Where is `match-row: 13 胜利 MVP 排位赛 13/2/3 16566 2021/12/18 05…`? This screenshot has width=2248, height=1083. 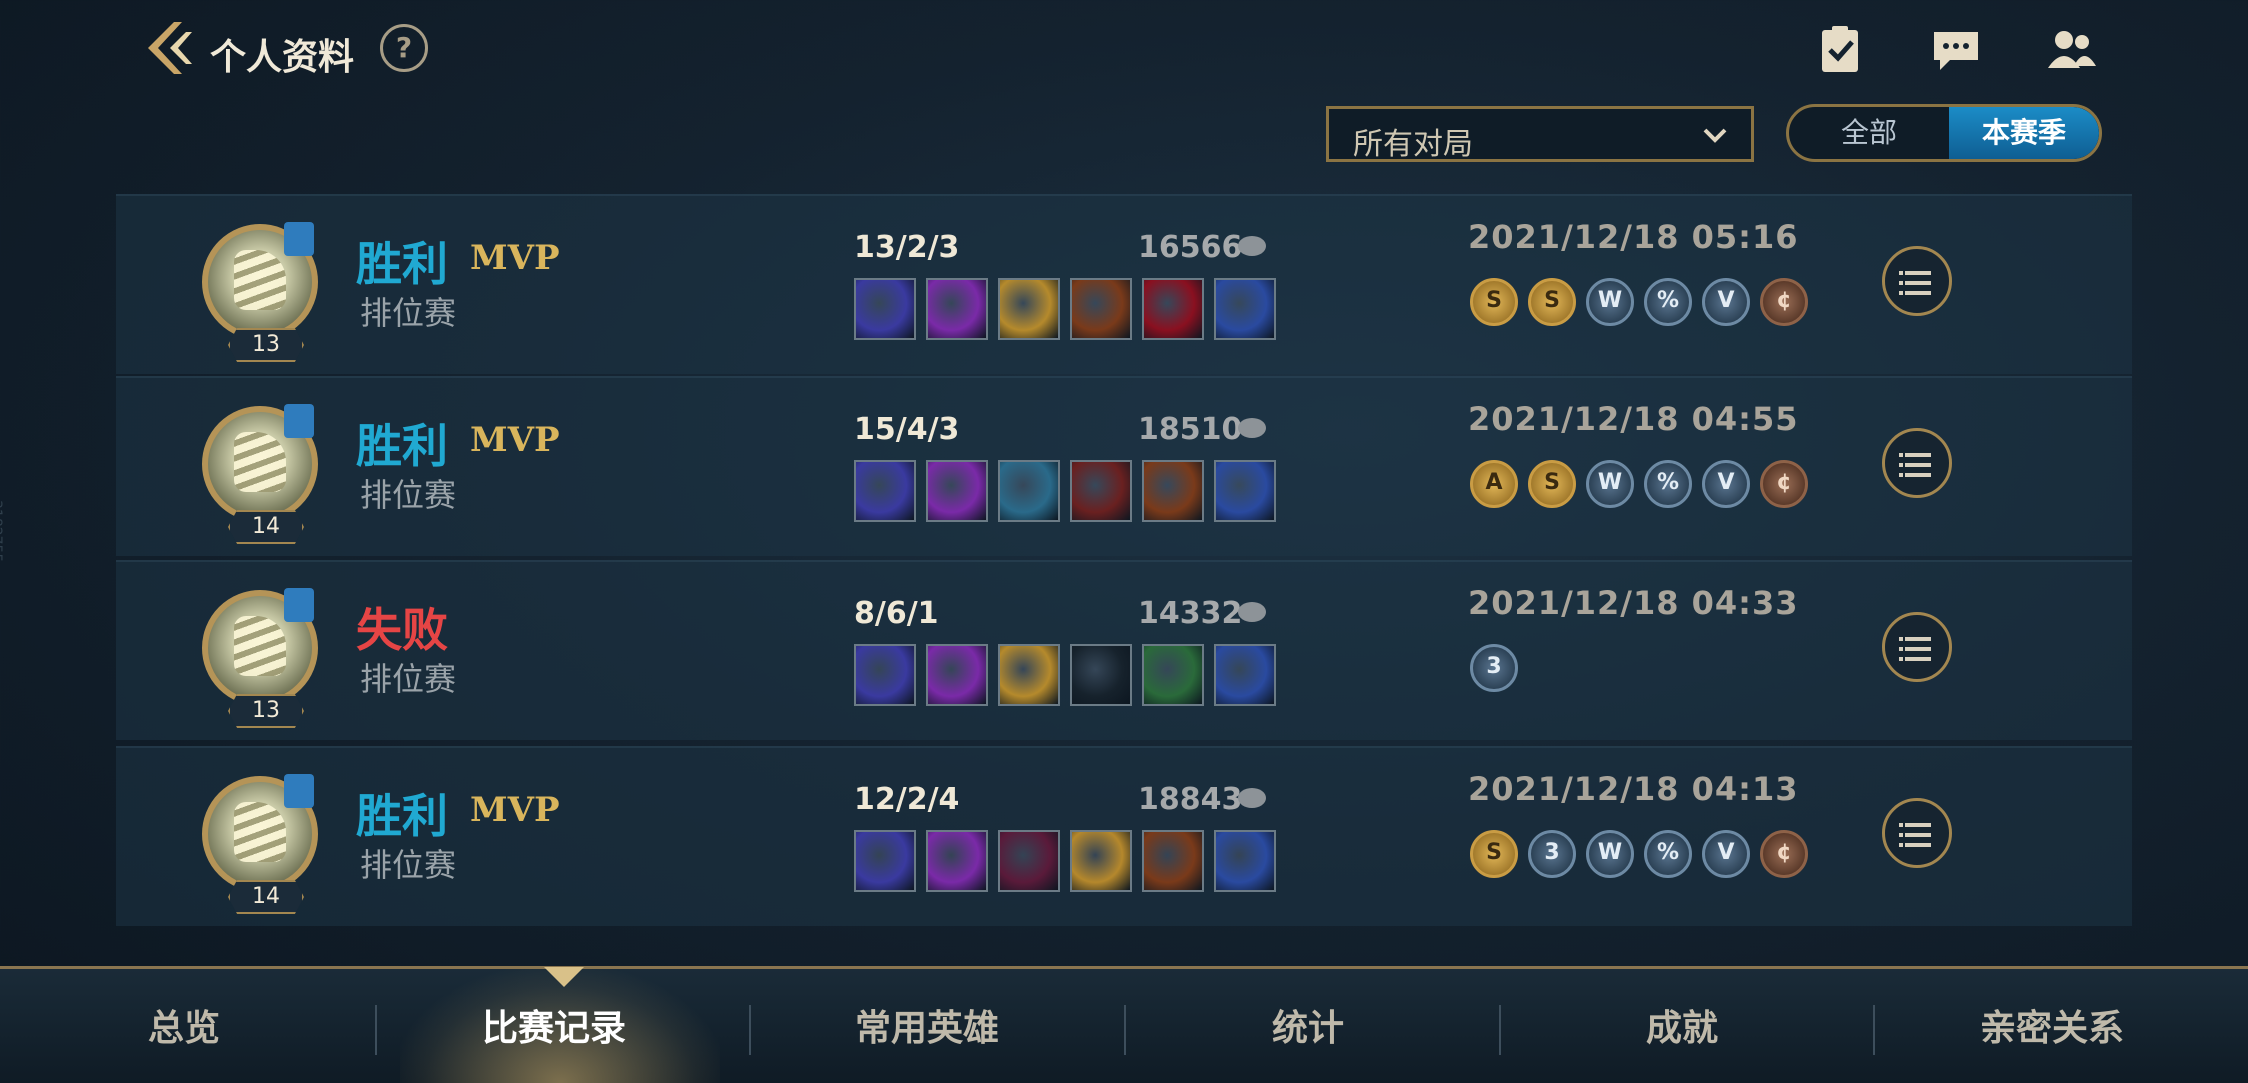
match-row: 13 胜利 MVP 排位赛 13/2/3 16566 2021/12/18 05… is located at coordinates (1124, 284).